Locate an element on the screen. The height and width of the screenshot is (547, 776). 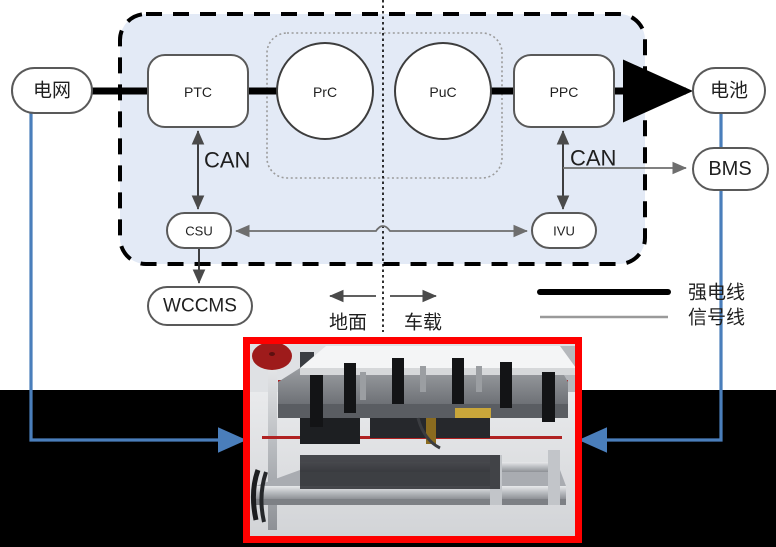
node-ptc-label: PTC is located at coordinates (198, 92).